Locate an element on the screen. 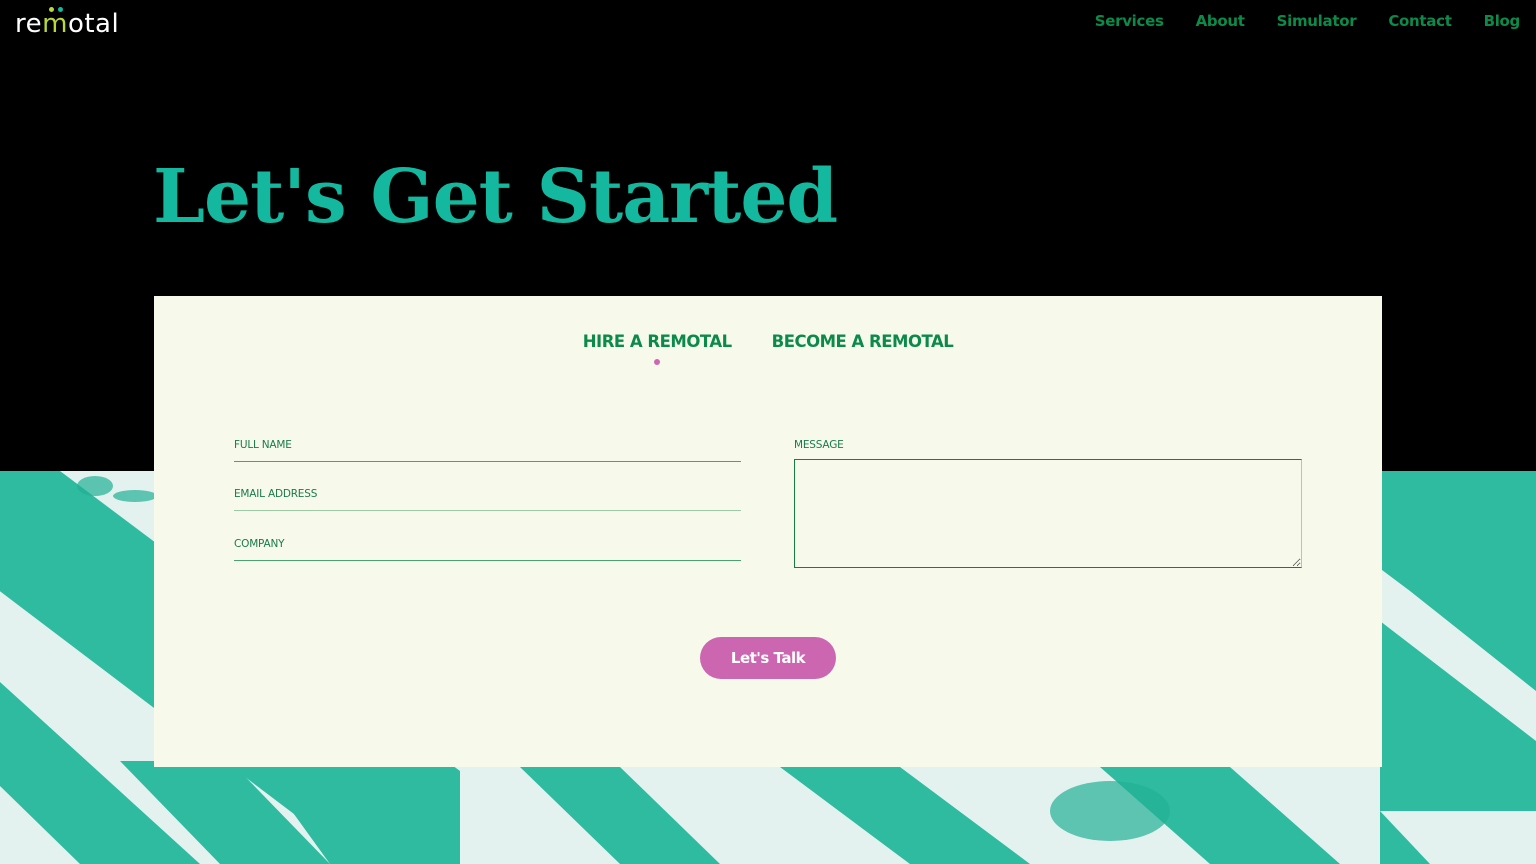 Image resolution: width=1536 pixels, height=864 pixels. company-label: COMPANY is located at coordinates (259, 544).